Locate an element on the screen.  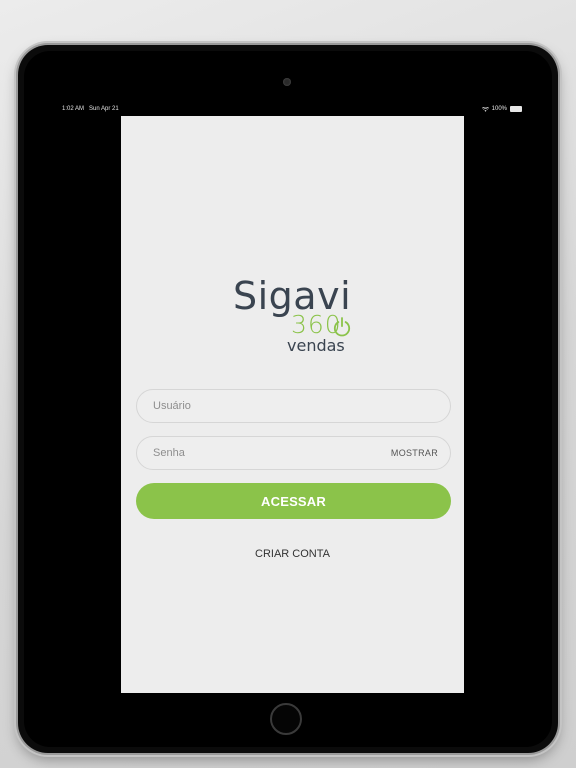
home-button is located at coordinates (286, 719).